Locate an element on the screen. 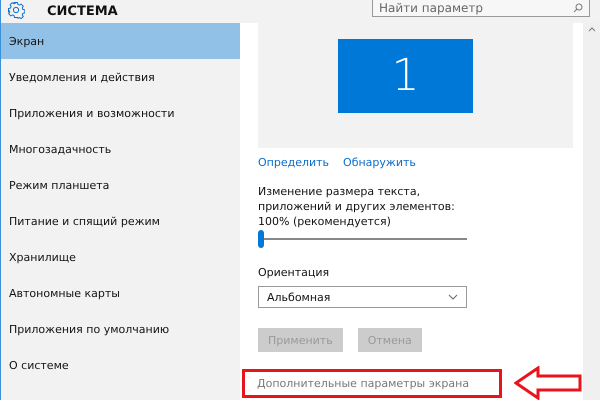 Image resolution: width=600 pixels, height=400 pixels. orientation-label: Ориентация is located at coordinates (294, 272).